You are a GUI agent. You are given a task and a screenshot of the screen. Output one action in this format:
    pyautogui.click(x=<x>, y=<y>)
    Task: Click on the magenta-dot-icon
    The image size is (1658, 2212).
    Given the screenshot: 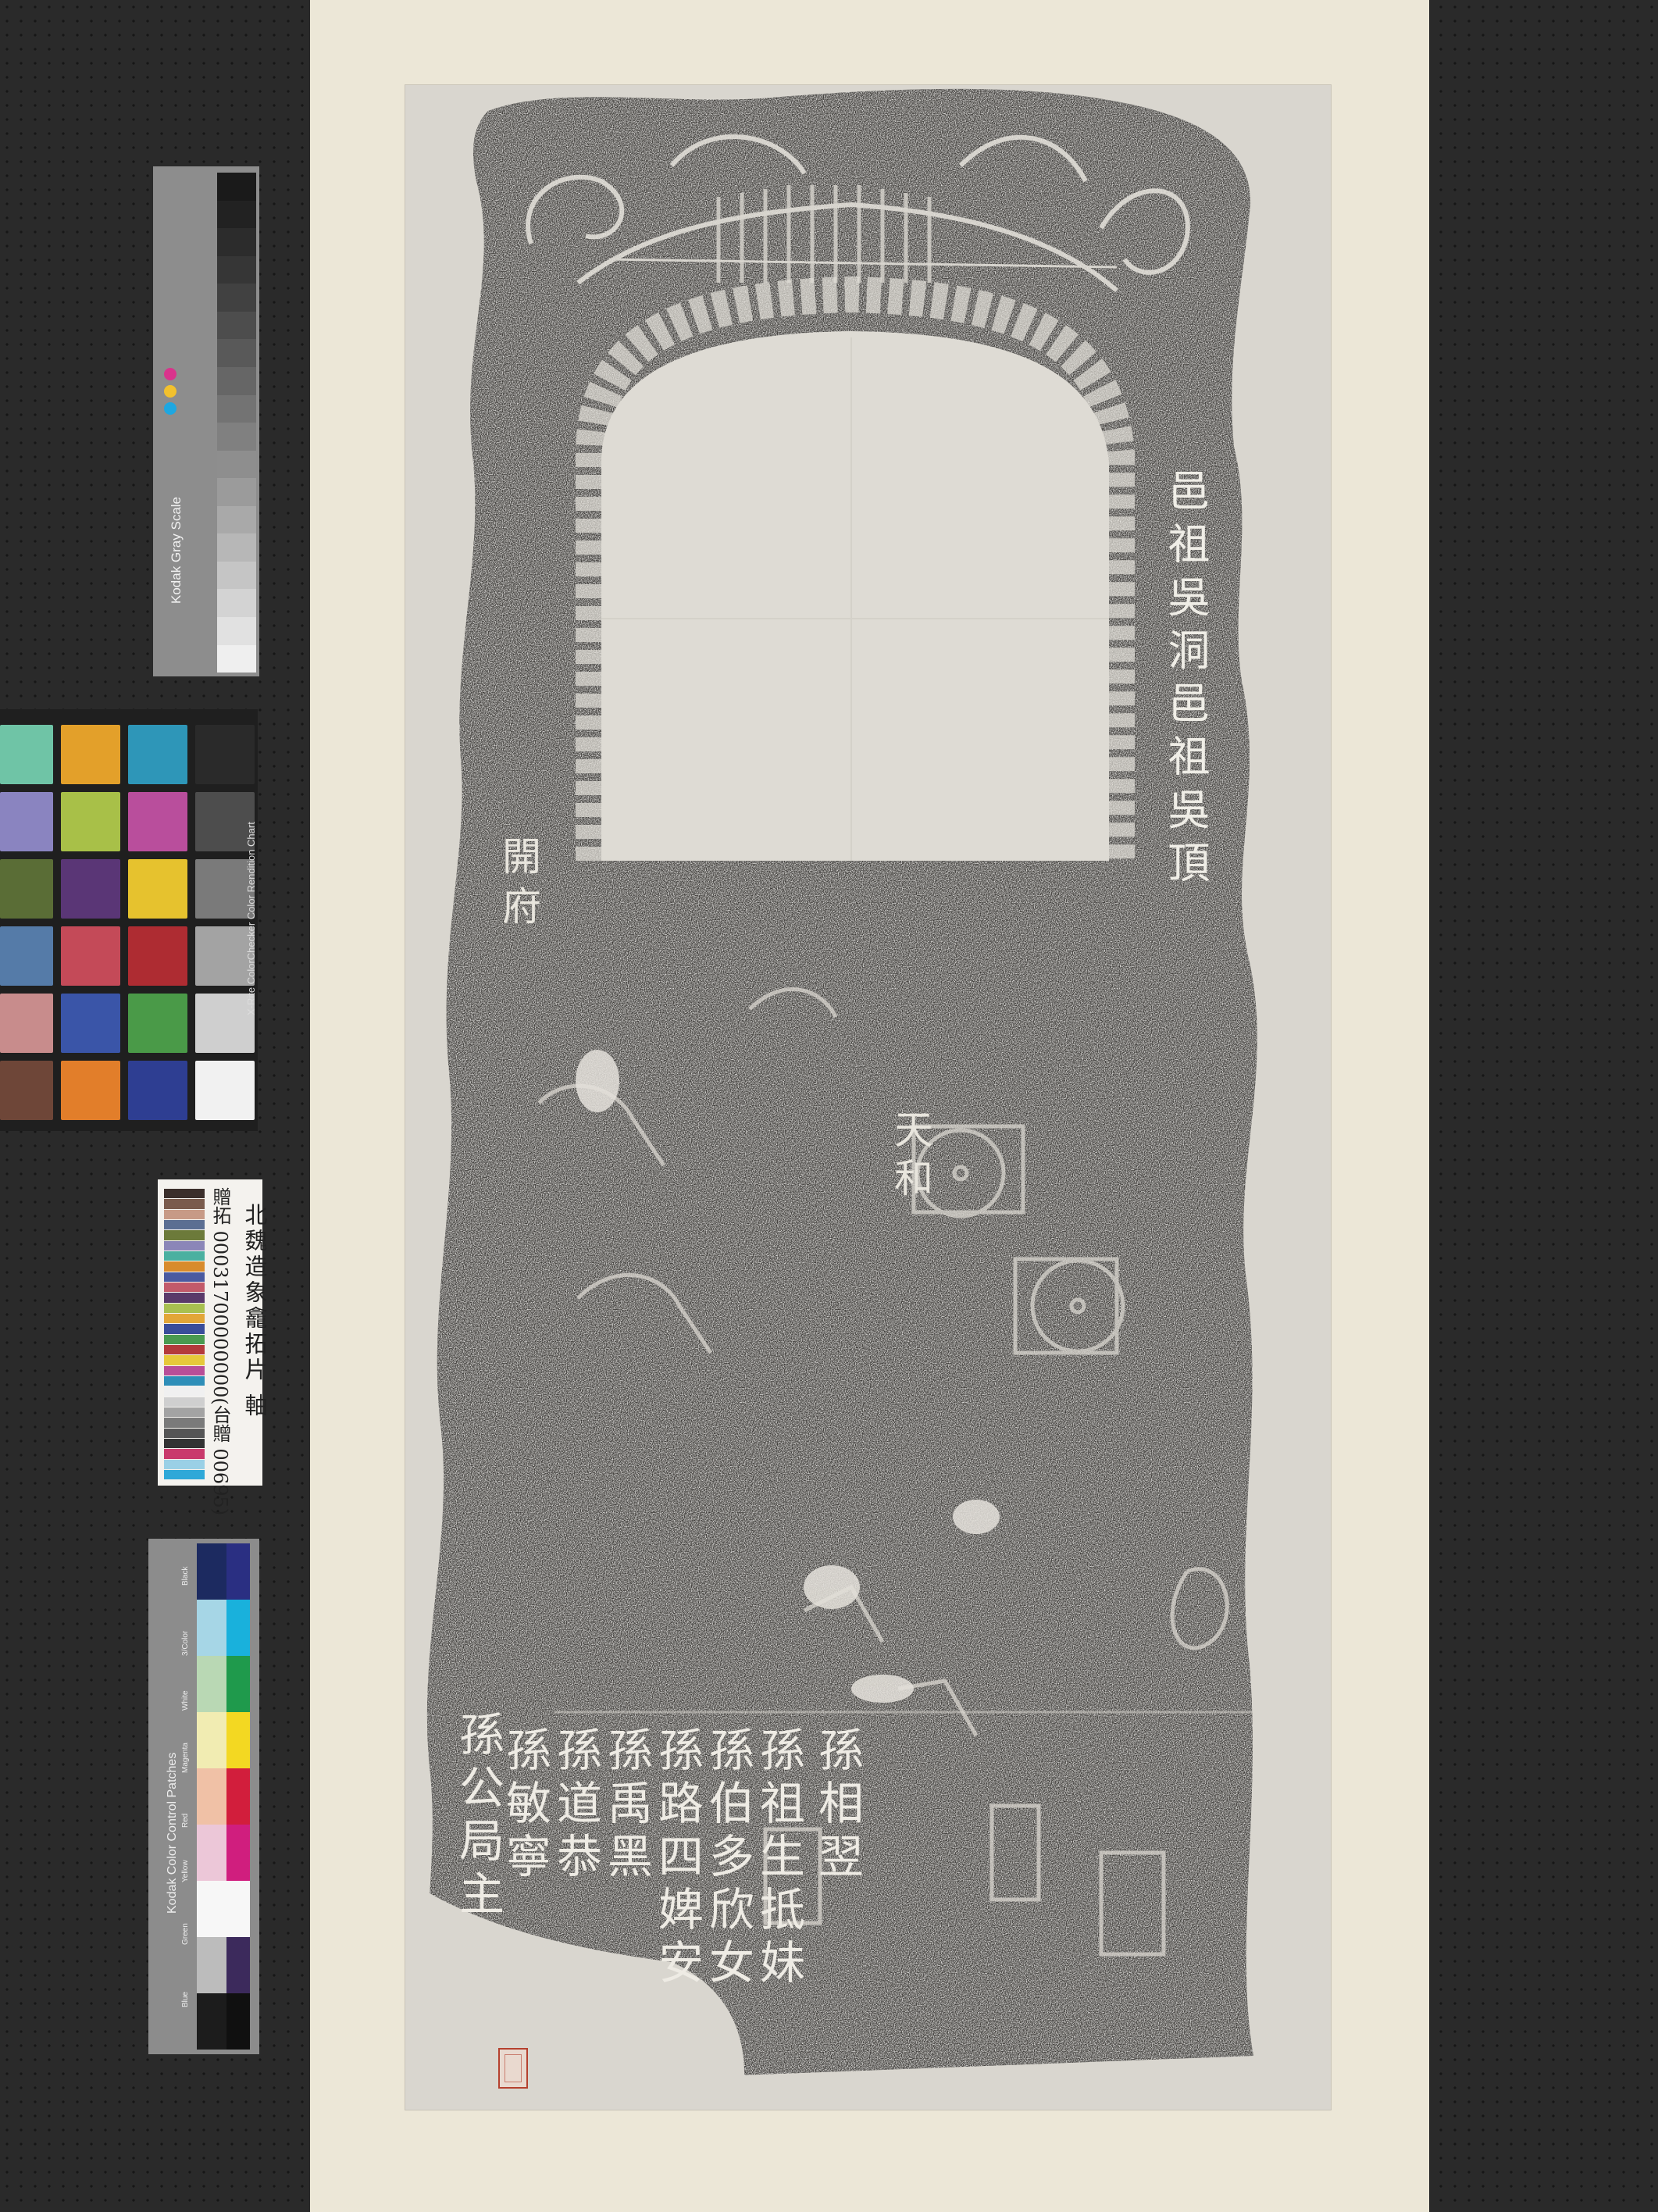 What is the action you would take?
    pyautogui.click(x=170, y=374)
    